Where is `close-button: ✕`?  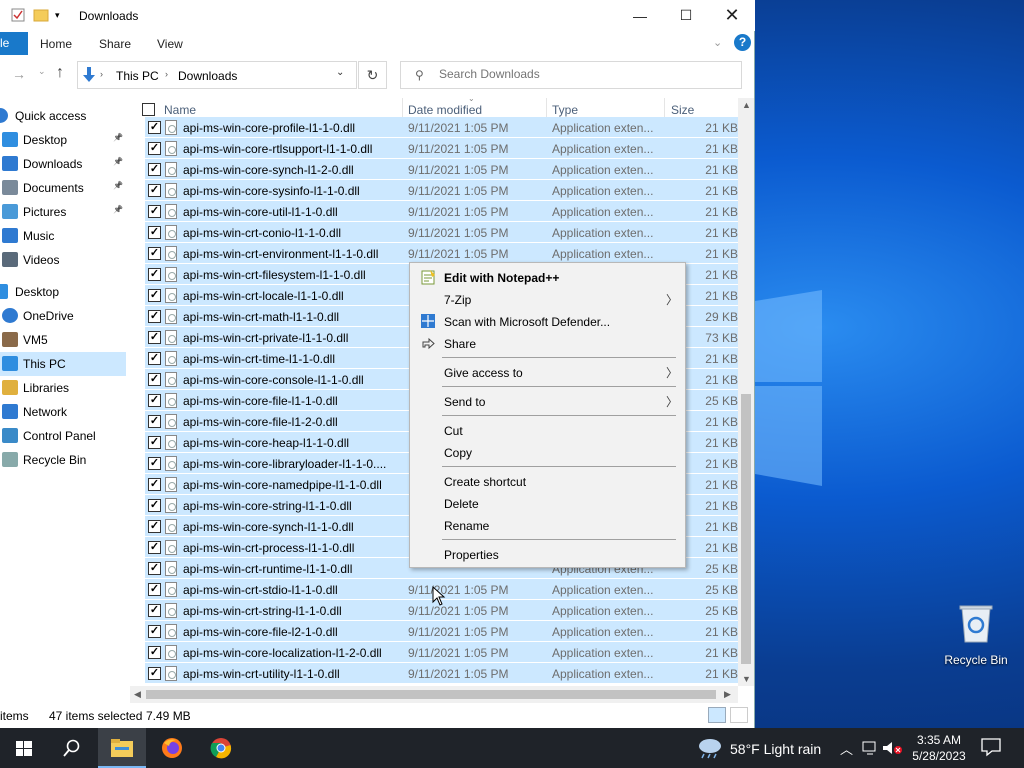
close-button: ✕ is located at coordinates (732, 15).